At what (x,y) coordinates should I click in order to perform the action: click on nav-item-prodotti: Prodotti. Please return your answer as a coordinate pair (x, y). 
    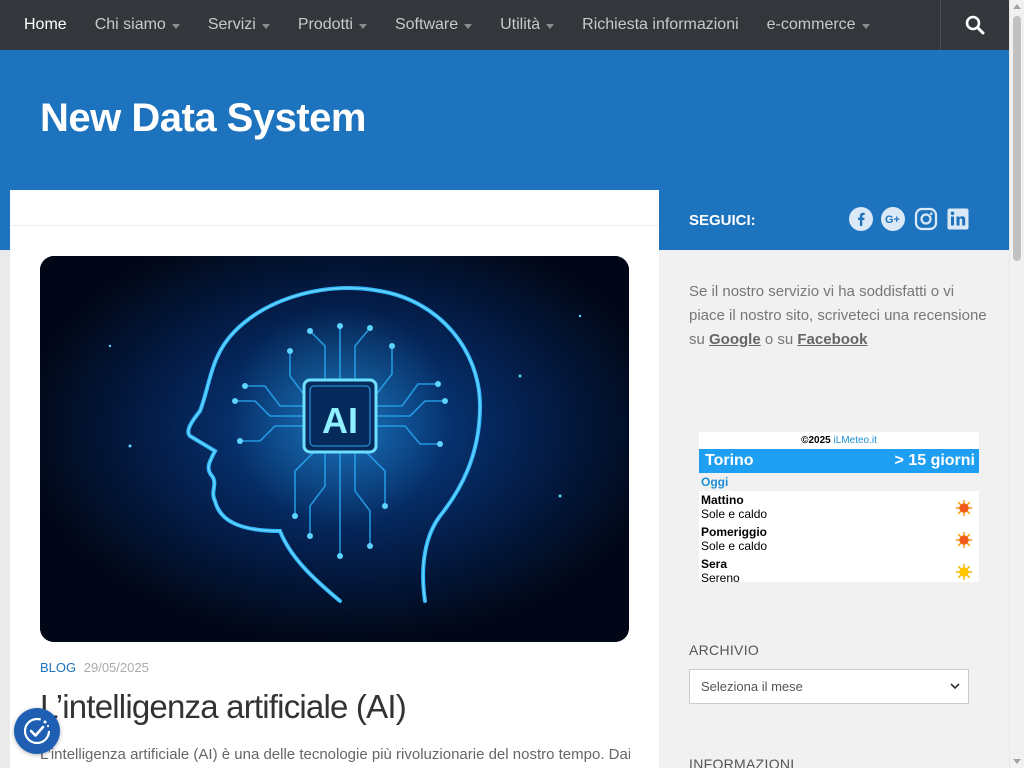
    Looking at the image, I should click on (332, 25).